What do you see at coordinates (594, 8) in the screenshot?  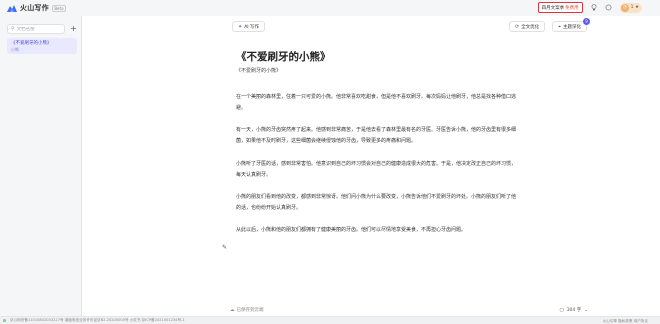 I see `lightbulb-icon` at bounding box center [594, 8].